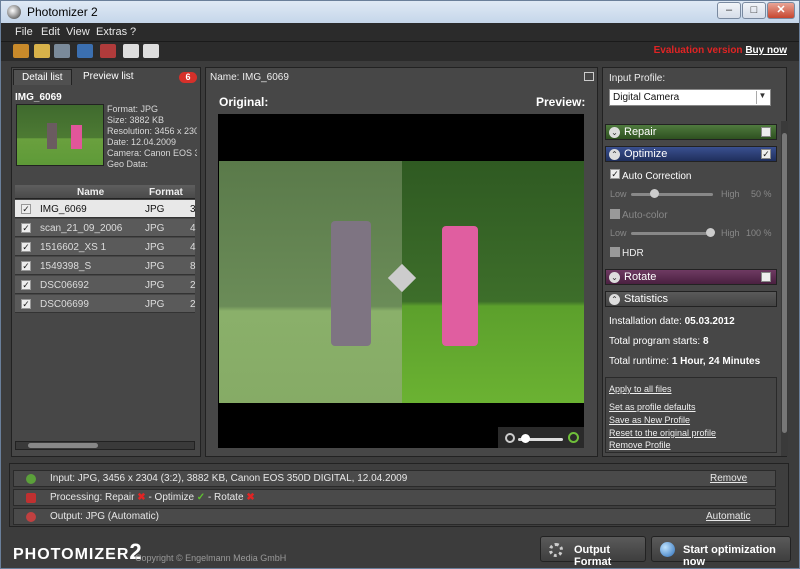  What do you see at coordinates (142, 142) in the screenshot?
I see `info-date: Date: 12.04.2009` at bounding box center [142, 142].